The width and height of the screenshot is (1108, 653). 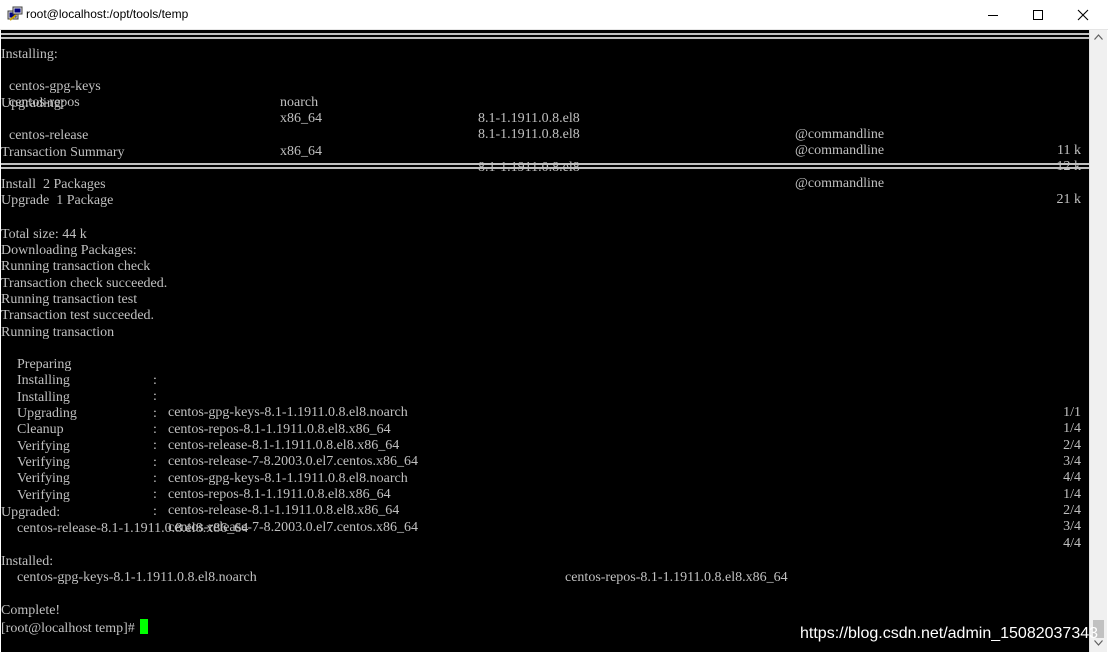 What do you see at coordinates (107, 14) in the screenshot?
I see `window-title: root@localhost:/opt/tools/temp` at bounding box center [107, 14].